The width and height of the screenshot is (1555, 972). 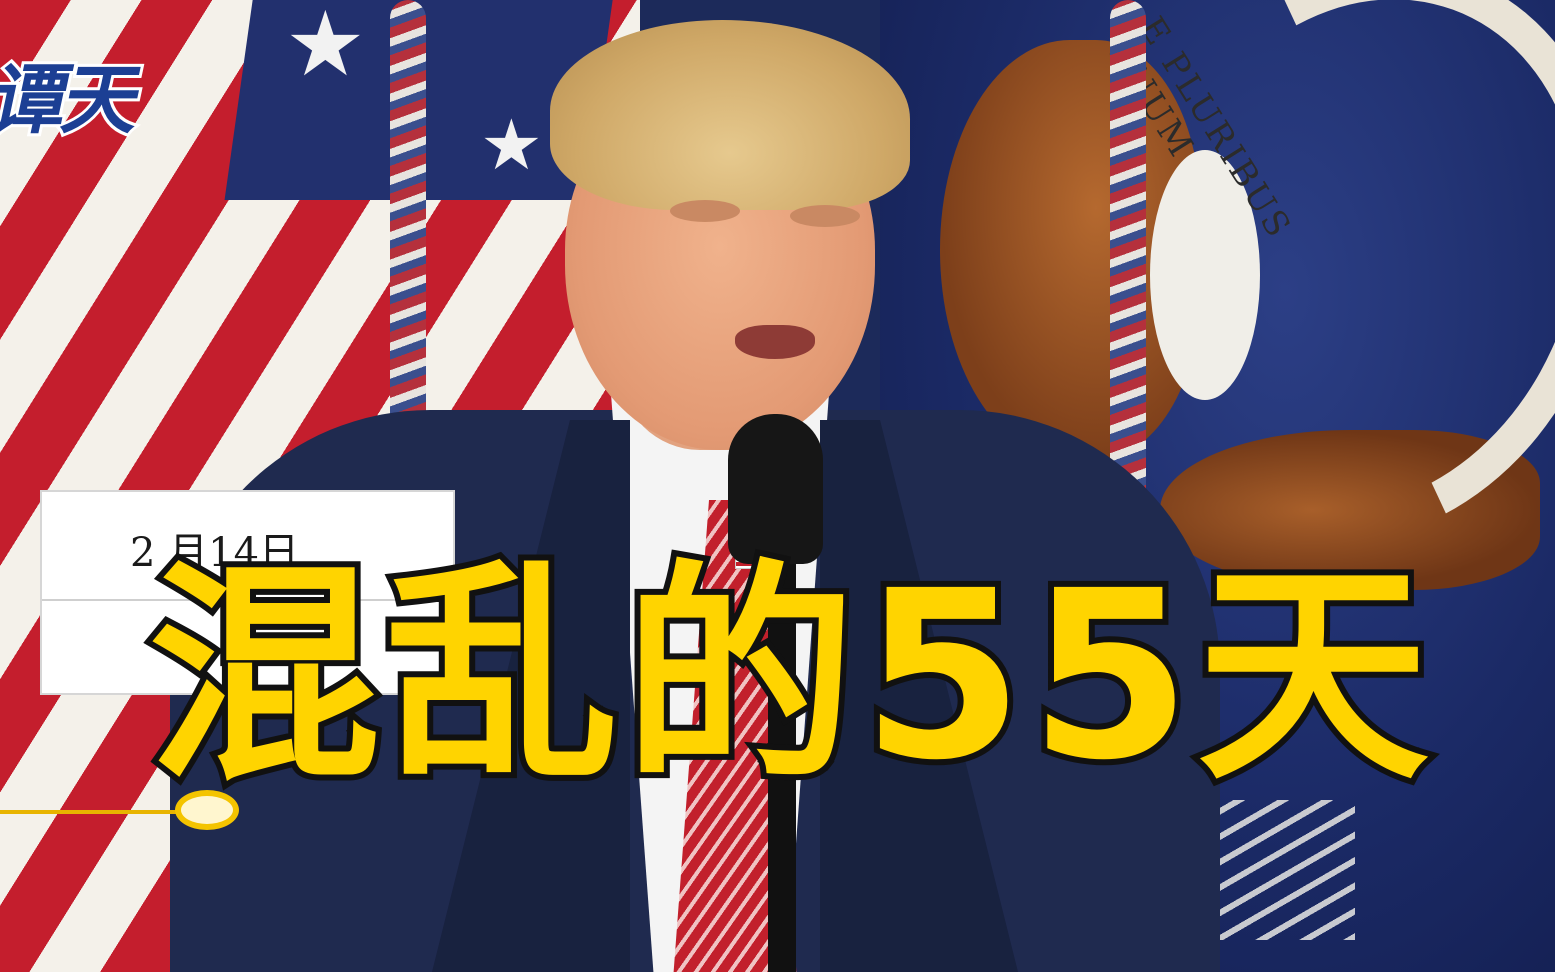 I want to click on channel-logo: 谭天, so click(x=74, y=99).